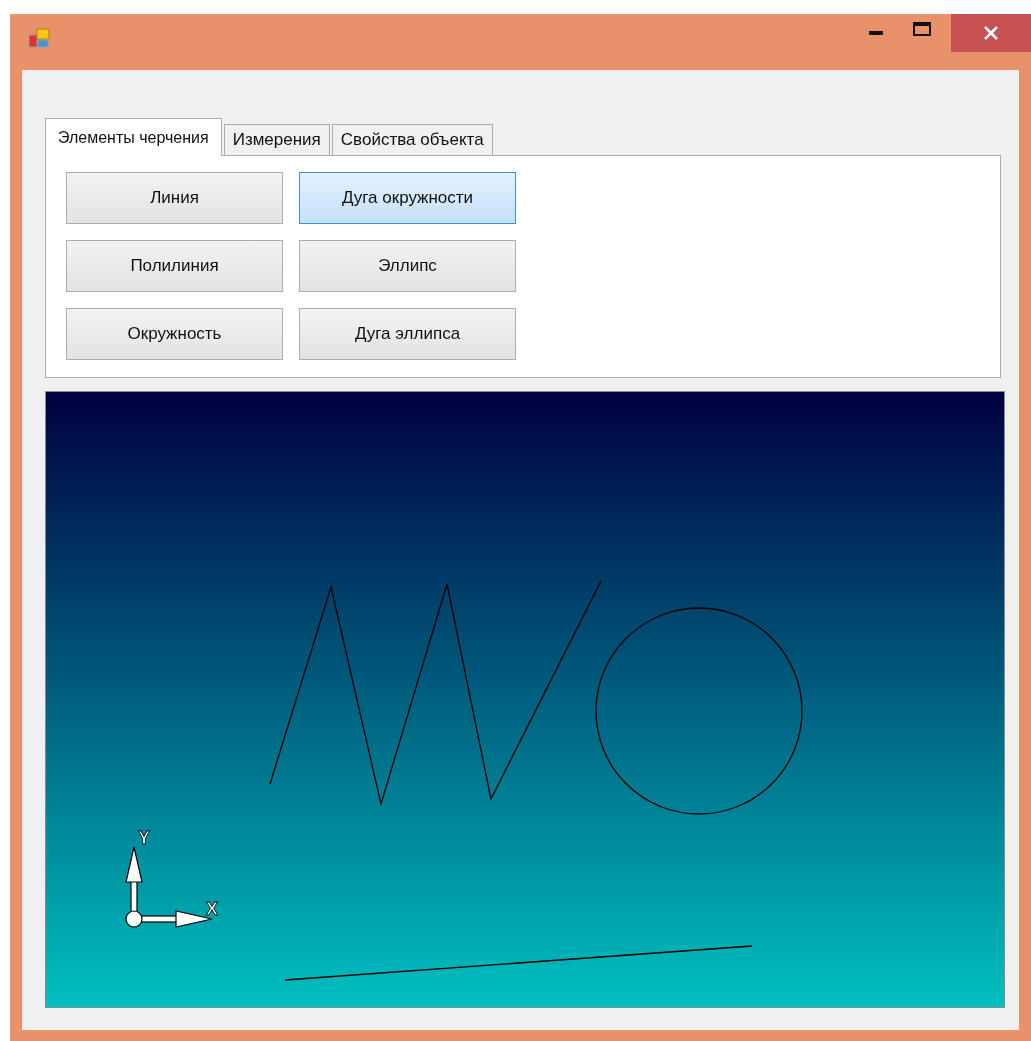  Describe the element at coordinates (922, 29) in the screenshot. I see `maximize-icon` at that location.